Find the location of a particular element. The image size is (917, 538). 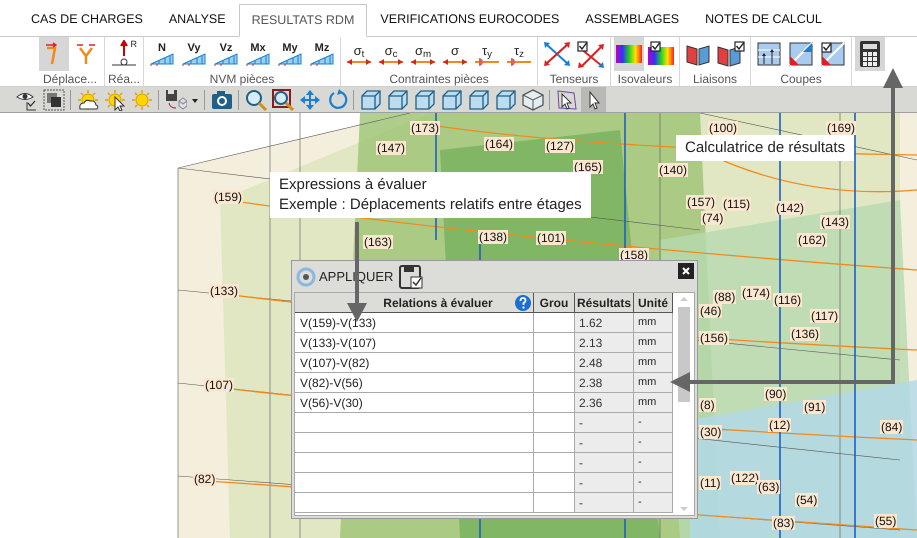

node-label: (133) is located at coordinates (224, 291).